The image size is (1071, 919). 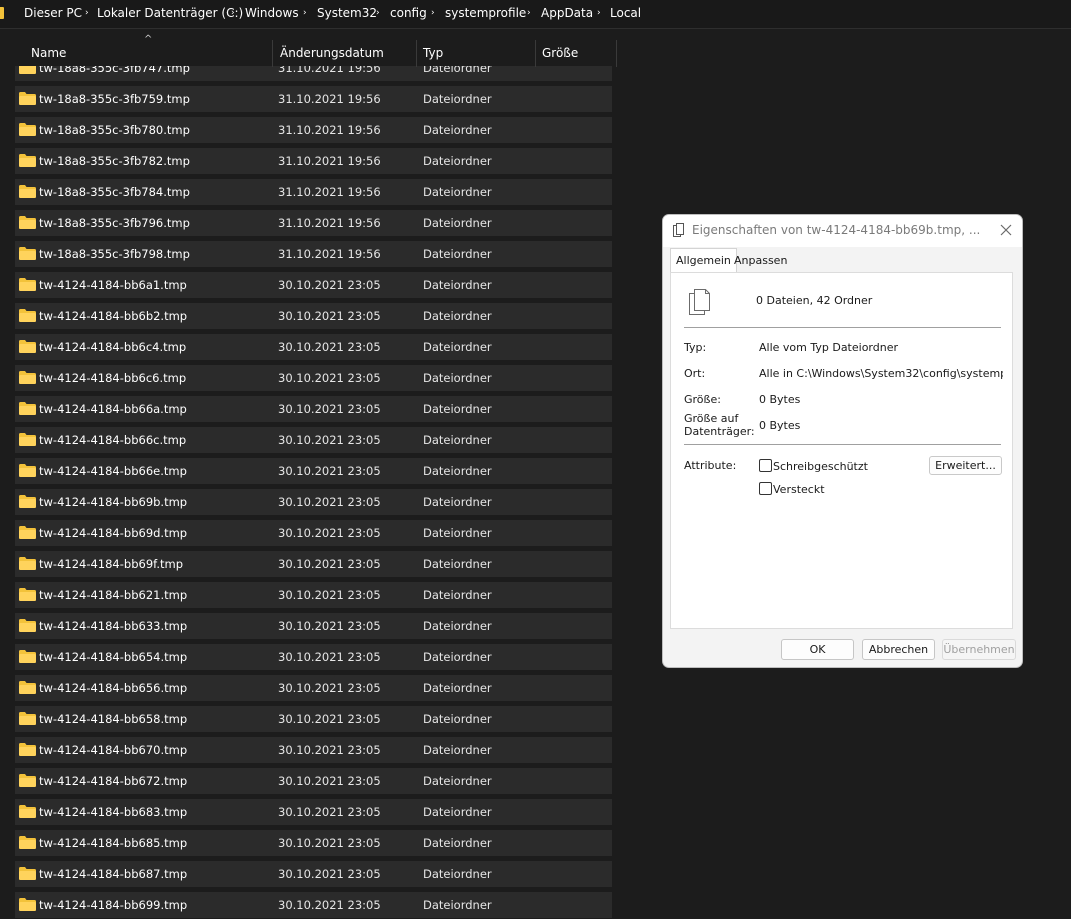 I want to click on column-date: Änderungsdatum, so click(x=332, y=53).